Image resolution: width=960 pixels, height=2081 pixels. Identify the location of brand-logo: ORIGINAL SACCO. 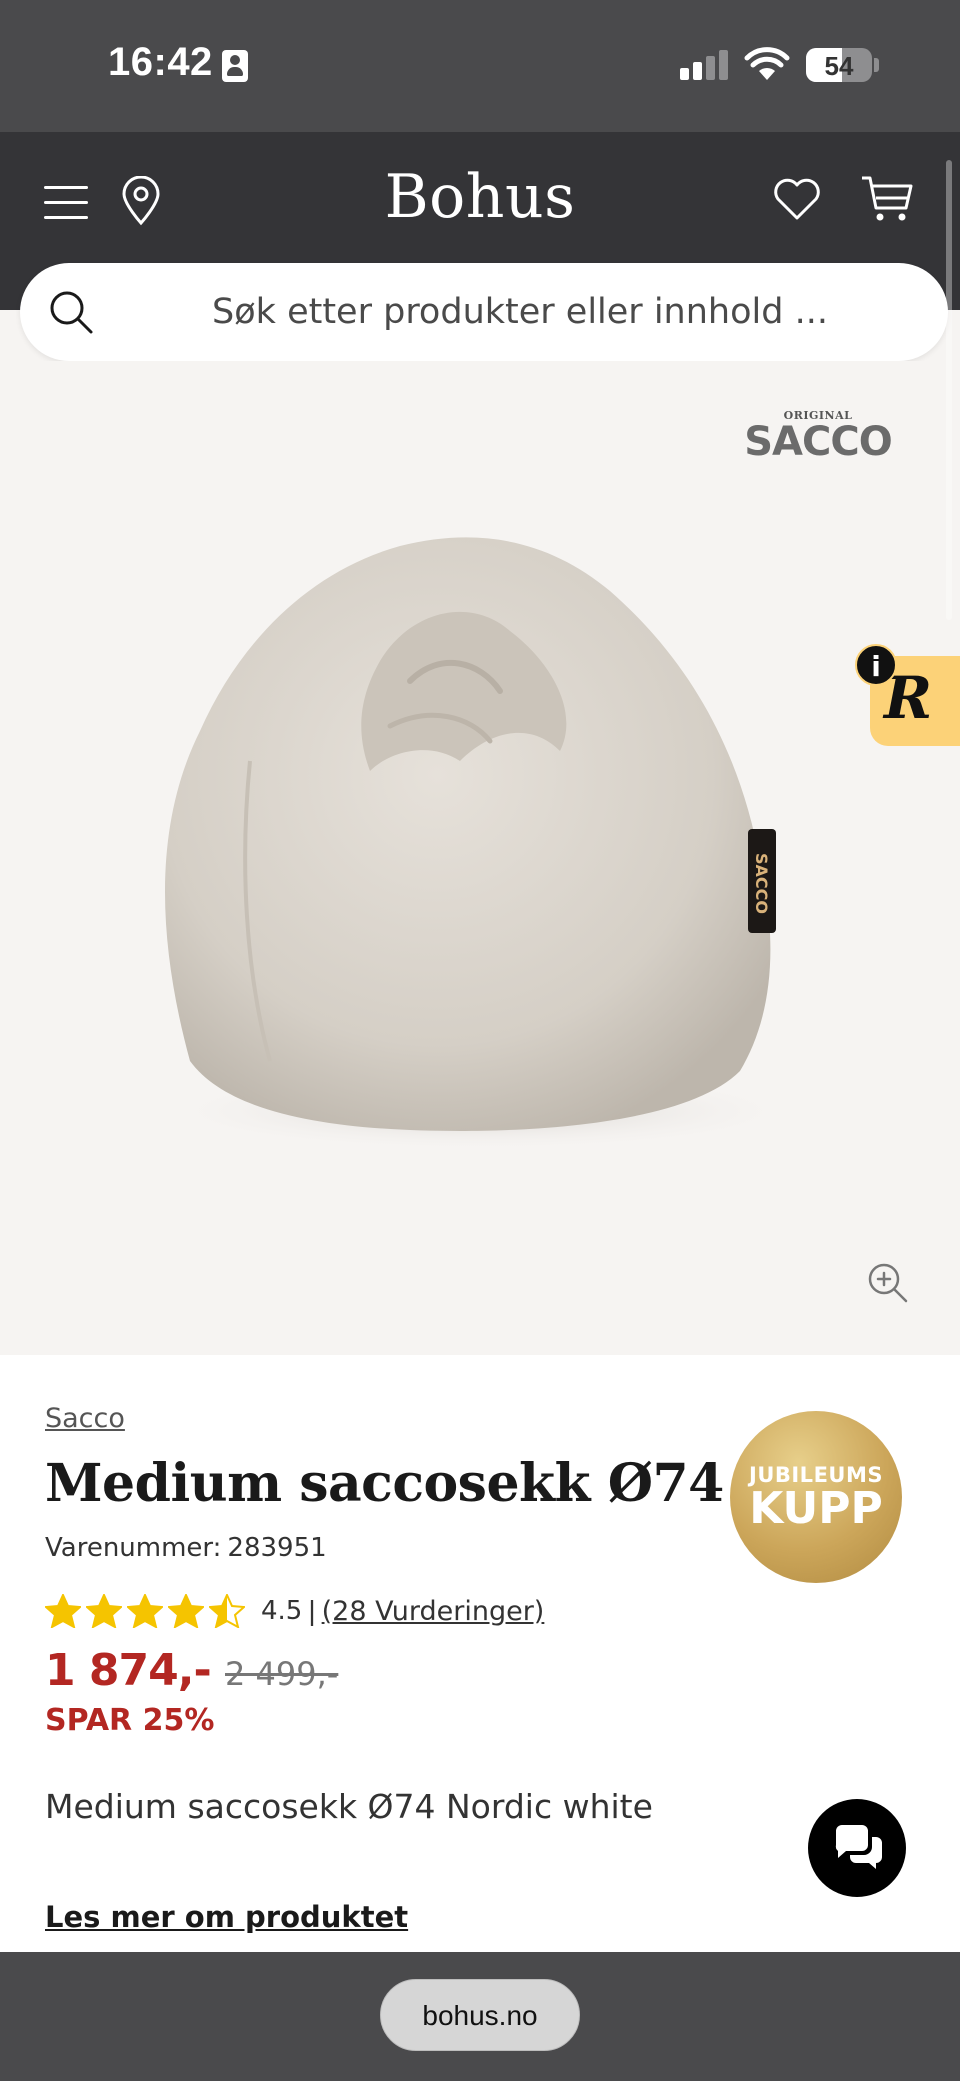
(818, 439).